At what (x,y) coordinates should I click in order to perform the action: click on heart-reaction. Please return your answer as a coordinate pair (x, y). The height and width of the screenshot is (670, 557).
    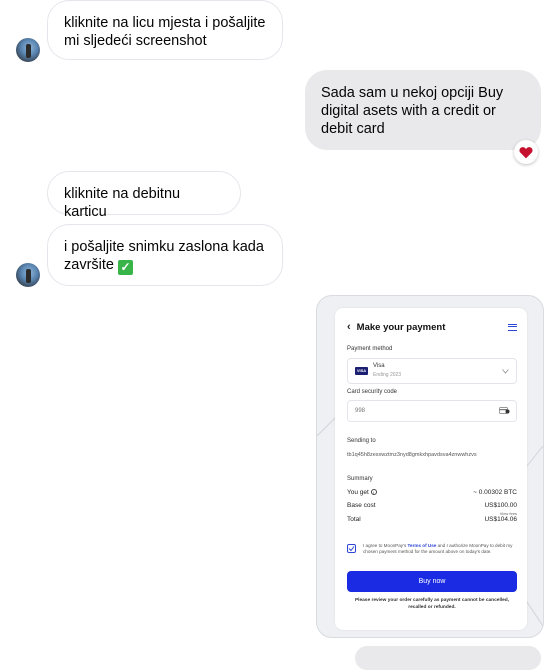
    Looking at the image, I should click on (526, 152).